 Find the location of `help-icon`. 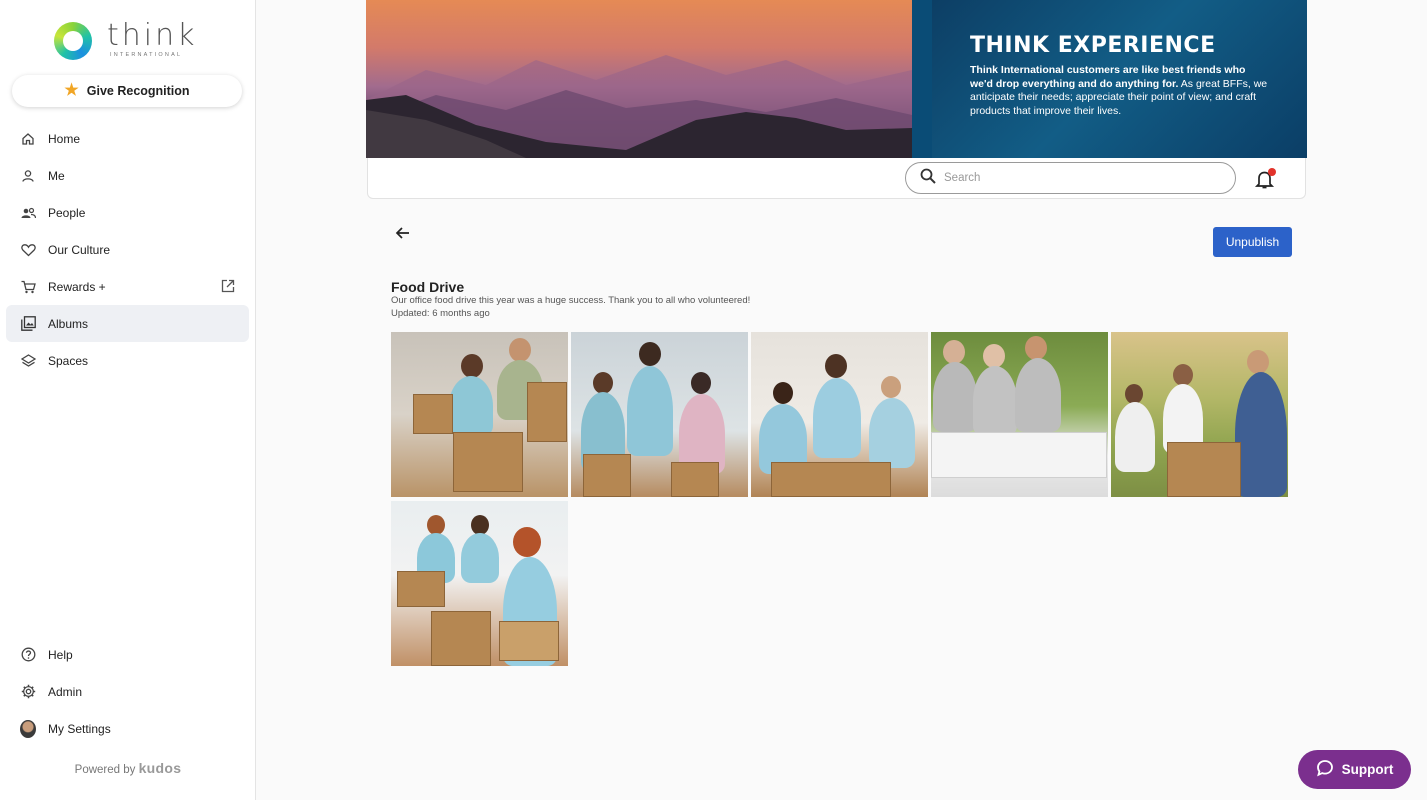

help-icon is located at coordinates (28, 655).